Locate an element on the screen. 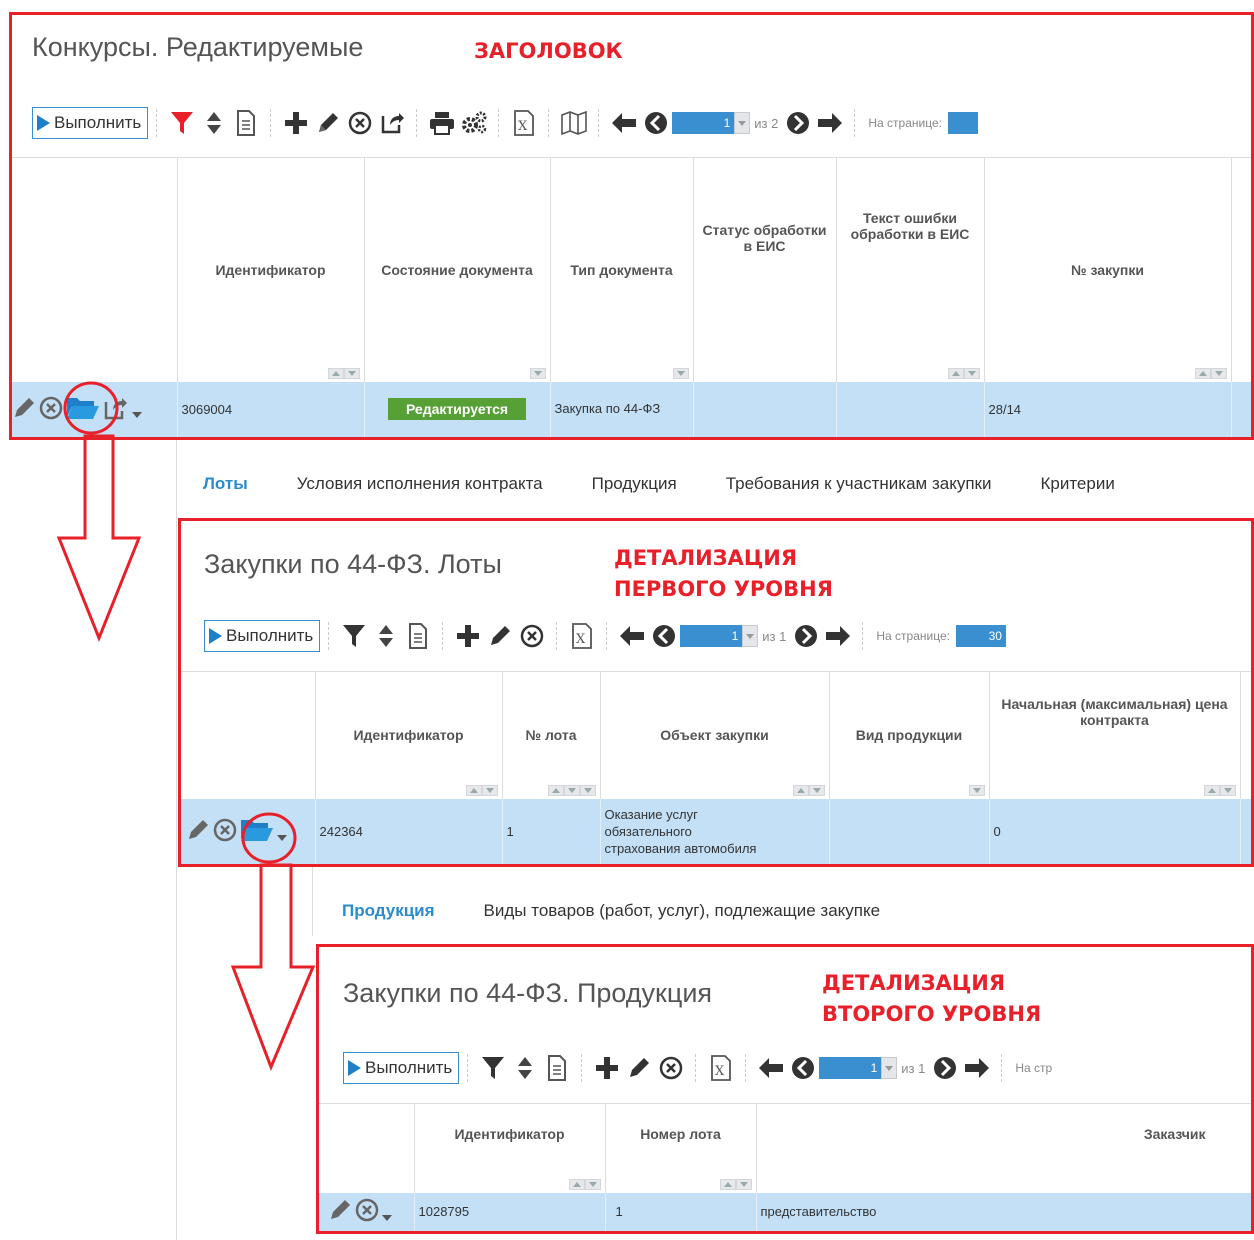 The image size is (1254, 1240). header-lot-no: Номер лота is located at coordinates (681, 1148).